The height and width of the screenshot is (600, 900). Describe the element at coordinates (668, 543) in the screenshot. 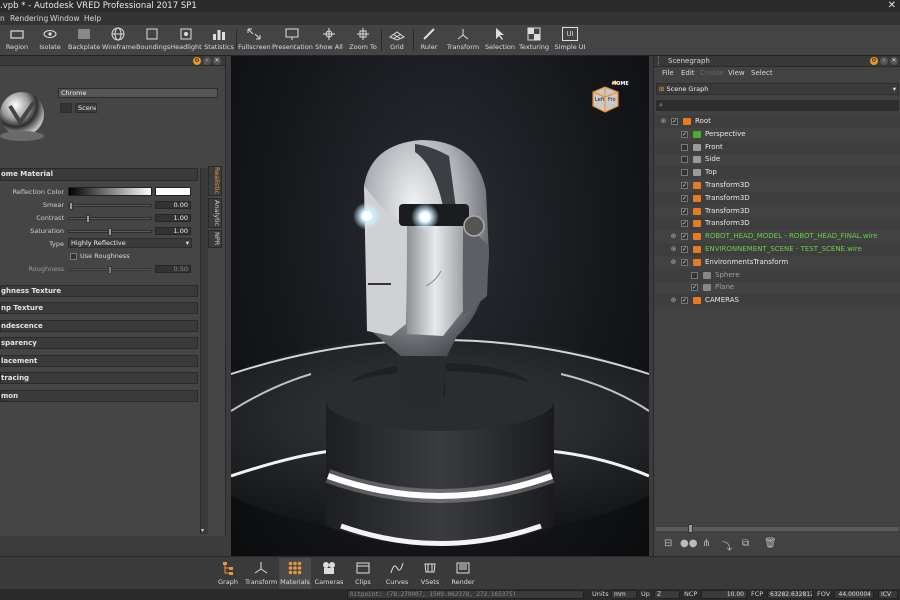

I see `group-icon: ⊟` at that location.